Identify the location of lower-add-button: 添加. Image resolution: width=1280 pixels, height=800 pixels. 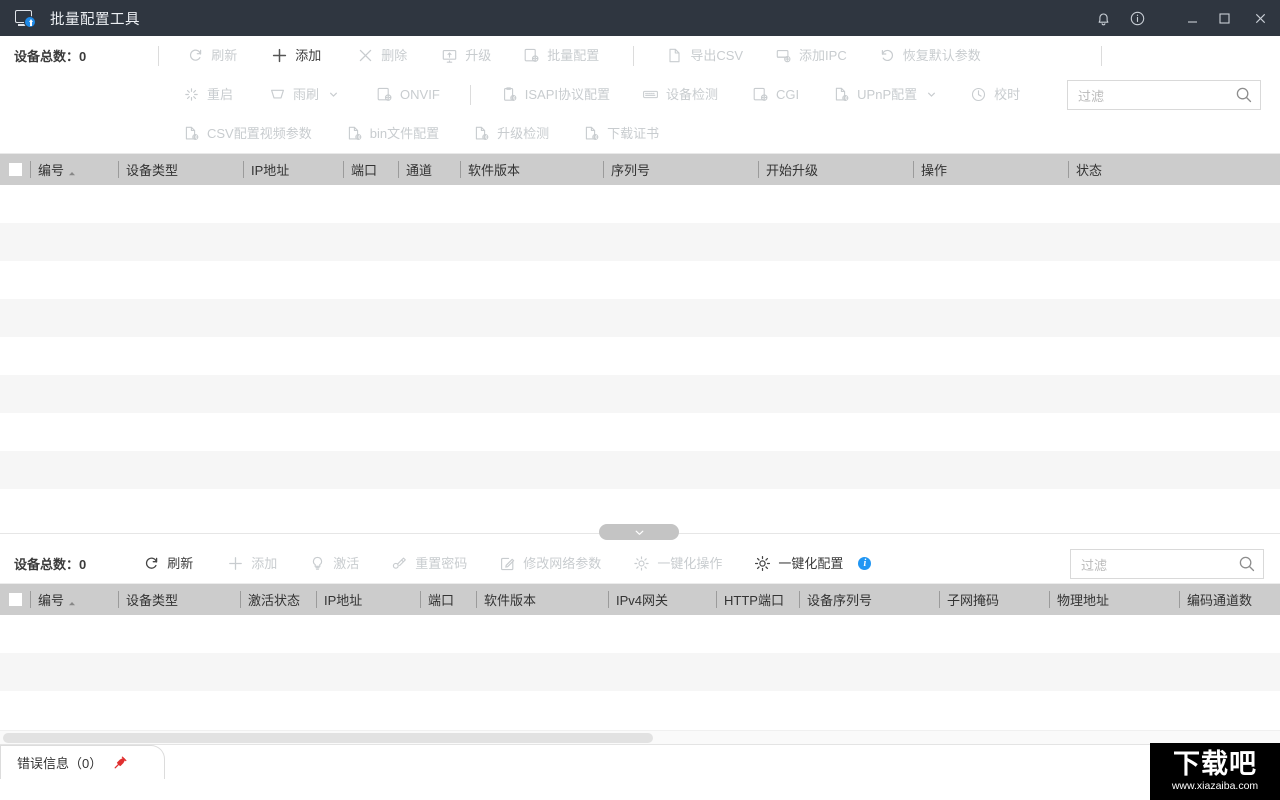
(252, 563).